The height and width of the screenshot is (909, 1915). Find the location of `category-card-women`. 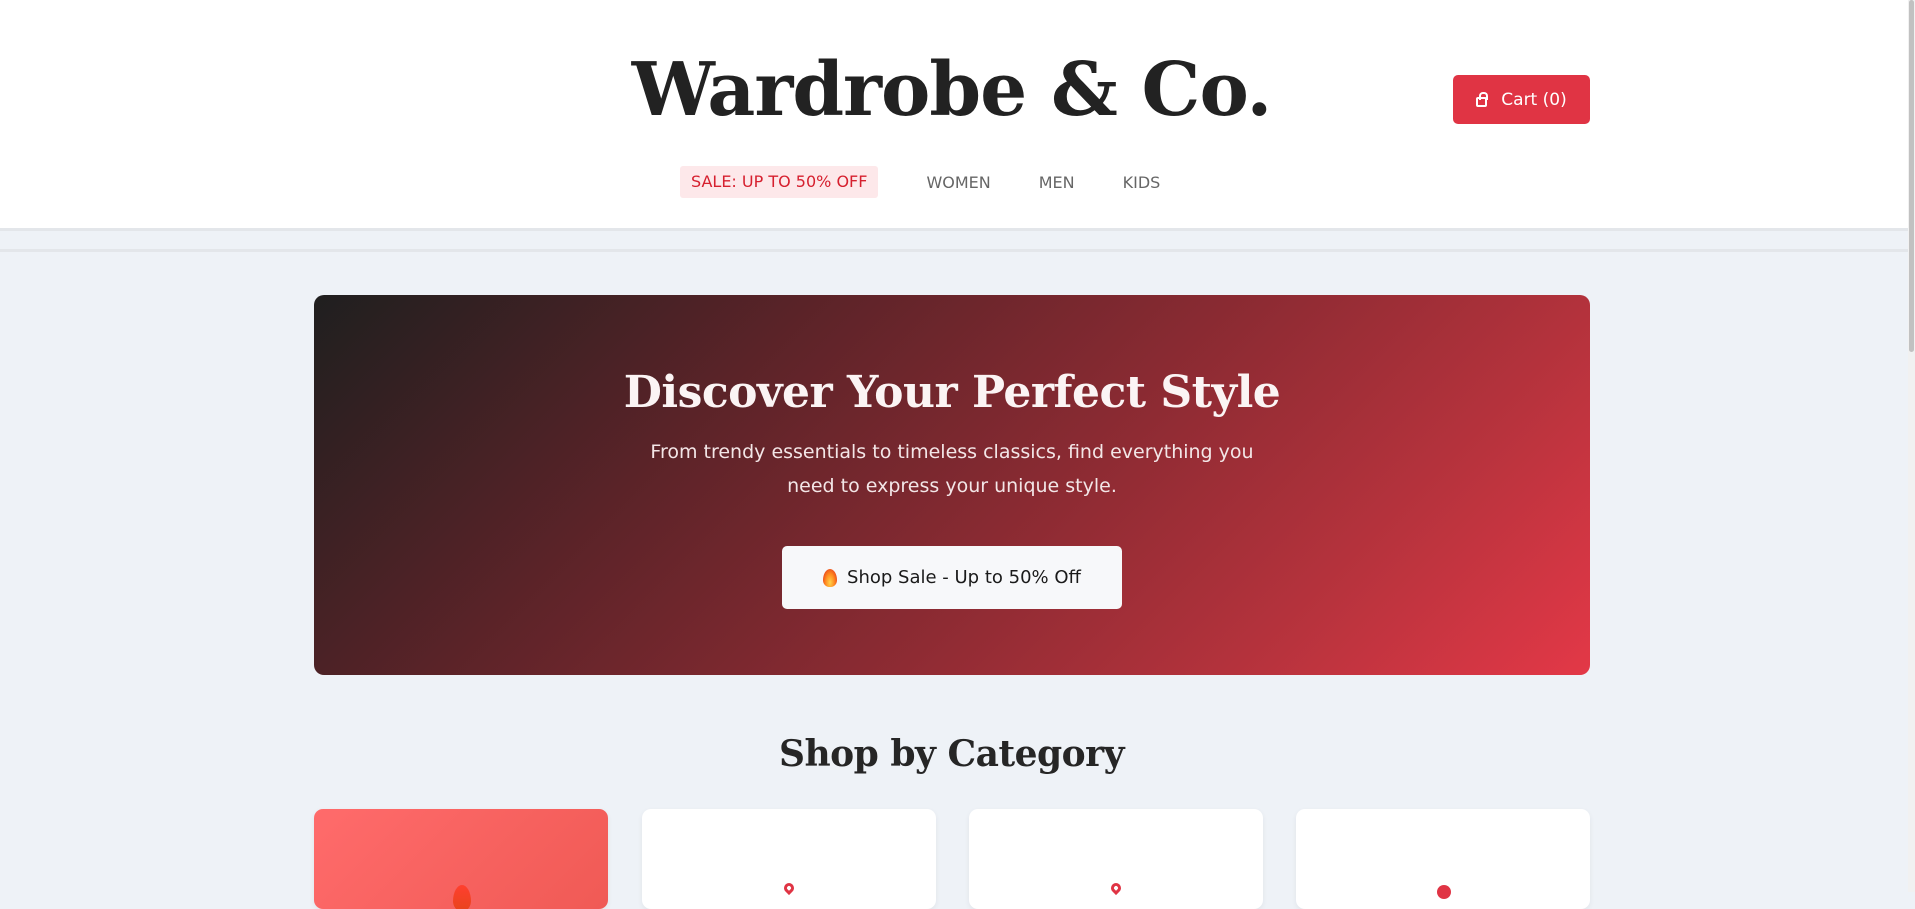

category-card-women is located at coordinates (789, 859).